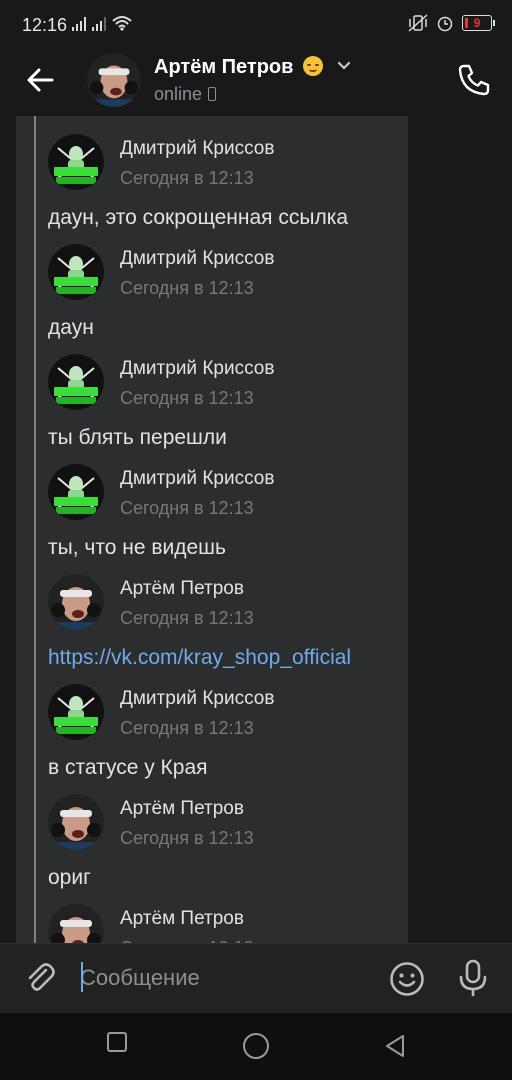  I want to click on back-icon, so click(395, 1046).